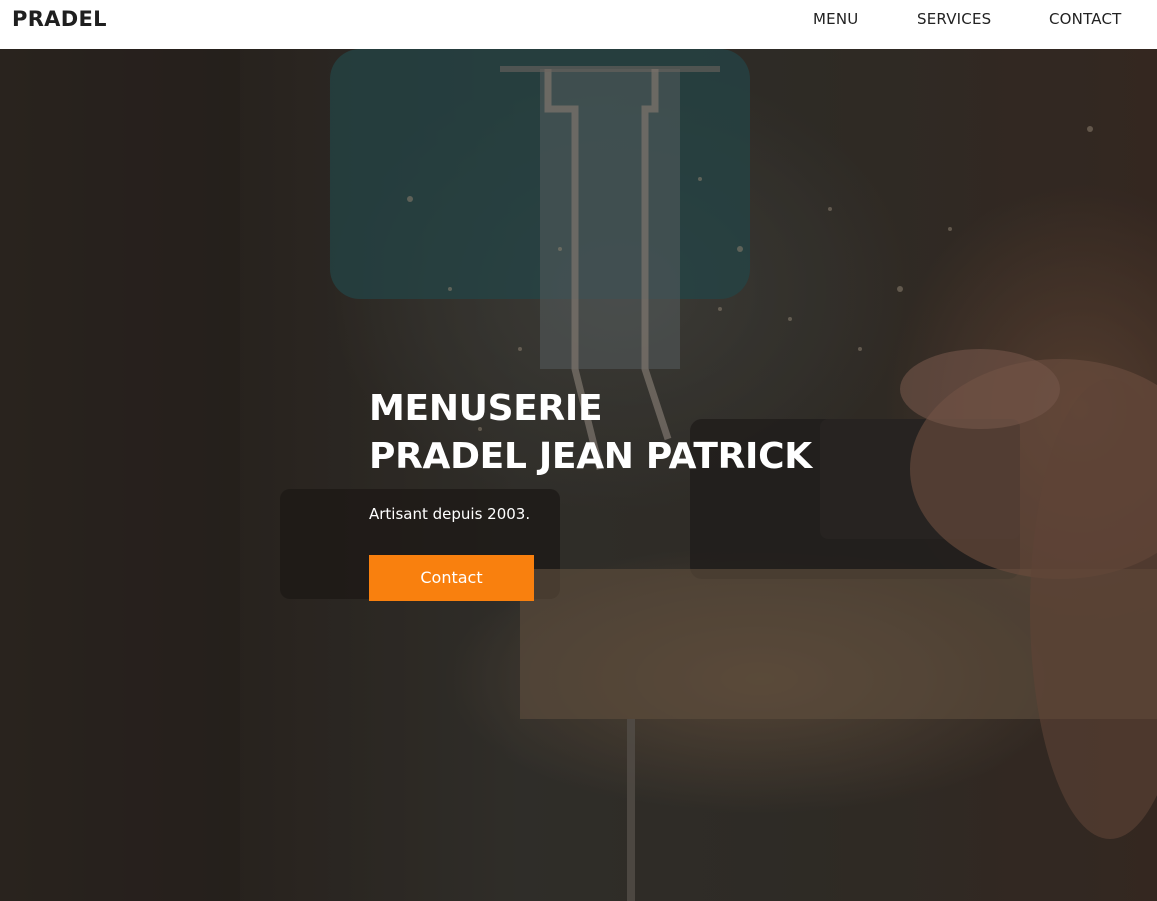  I want to click on hero-subtitle: Artisant depuis 2003., so click(450, 514).